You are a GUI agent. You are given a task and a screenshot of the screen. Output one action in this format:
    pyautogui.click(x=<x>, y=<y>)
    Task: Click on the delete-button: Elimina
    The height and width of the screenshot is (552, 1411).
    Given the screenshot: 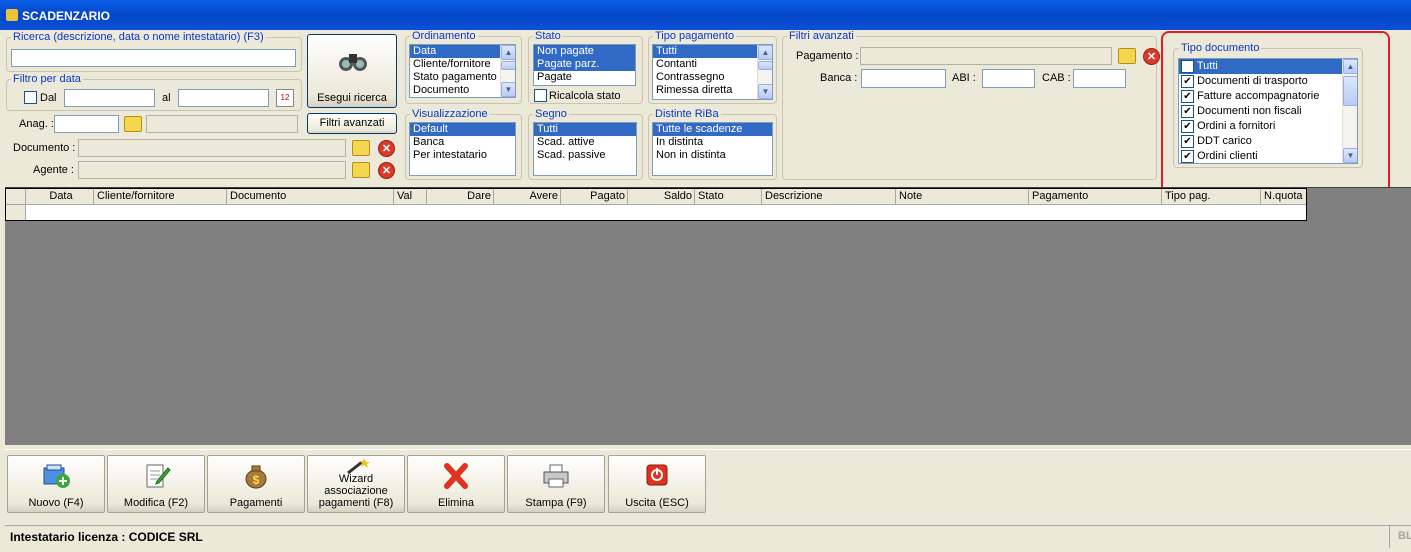 What is the action you would take?
    pyautogui.click(x=456, y=484)
    